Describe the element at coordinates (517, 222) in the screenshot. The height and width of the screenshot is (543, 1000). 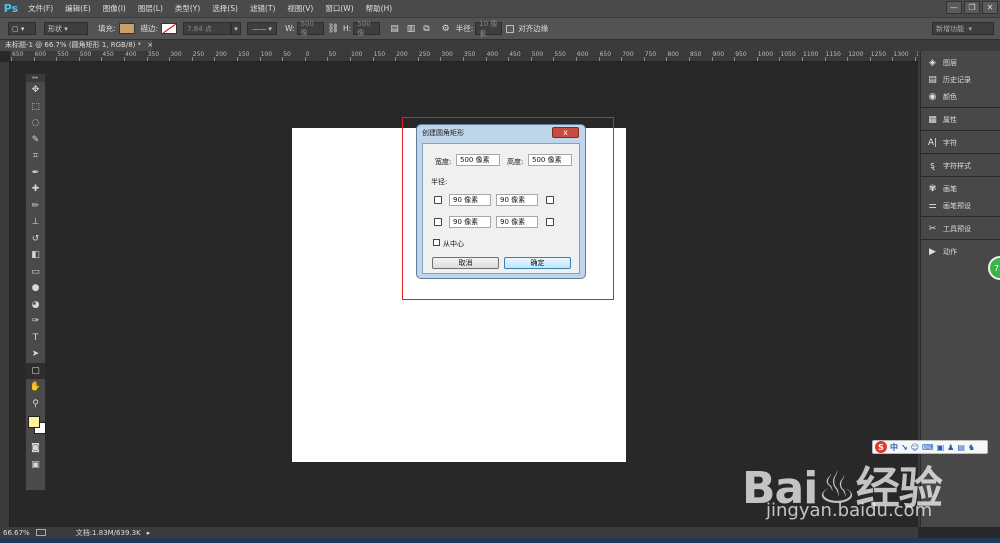
I see `radius-bottom-right-input: 90 像素` at that location.